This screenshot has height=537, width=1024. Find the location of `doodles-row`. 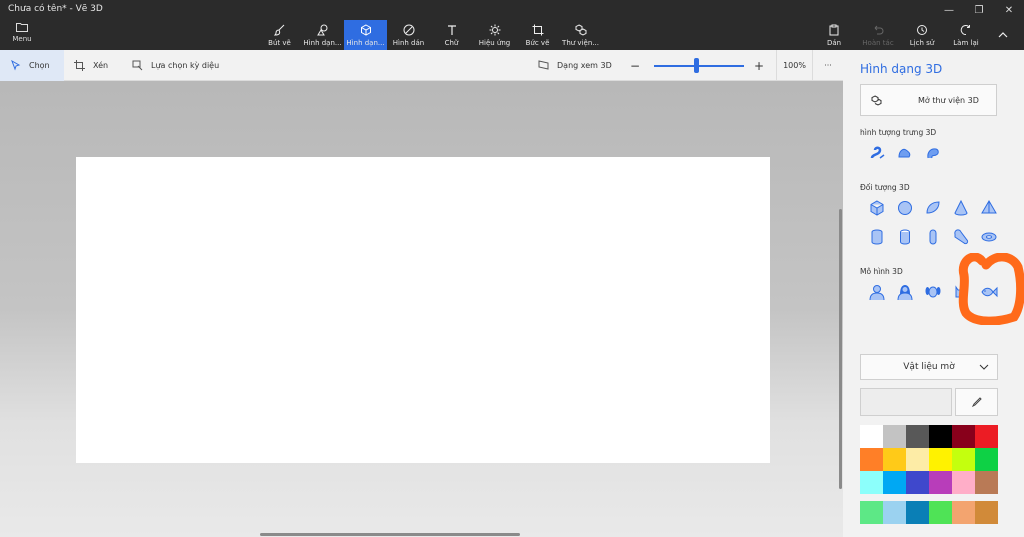

doodles-row is located at coordinates (905, 153).